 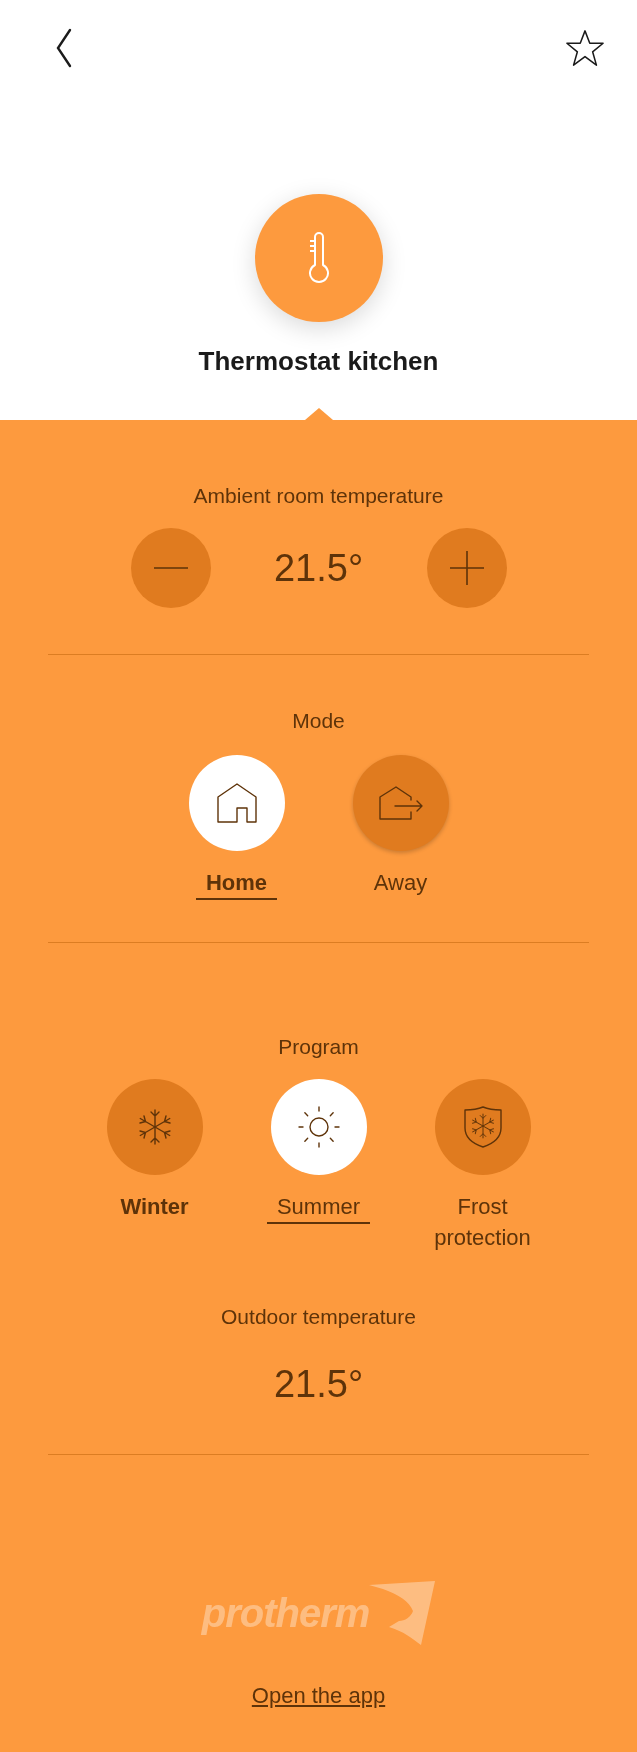 I want to click on back-icon, so click(x=64, y=48).